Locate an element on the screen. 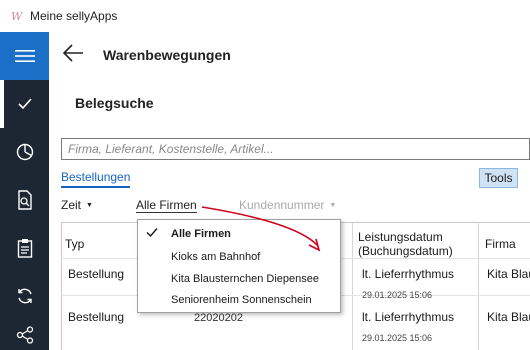  sidebar-item-check is located at coordinates (24, 104).